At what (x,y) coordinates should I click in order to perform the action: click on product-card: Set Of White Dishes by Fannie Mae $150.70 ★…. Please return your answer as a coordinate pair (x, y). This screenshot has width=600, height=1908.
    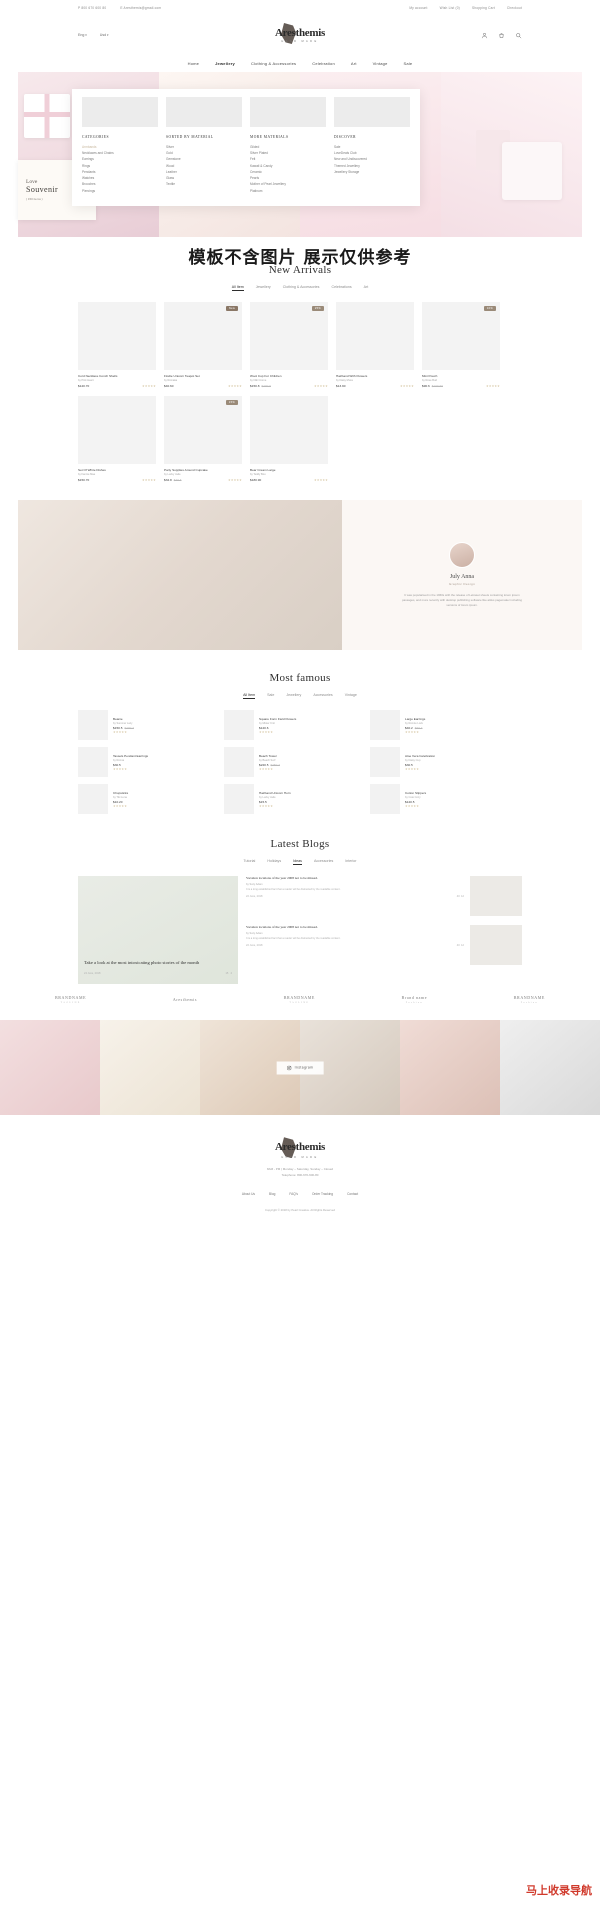
    Looking at the image, I should click on (117, 439).